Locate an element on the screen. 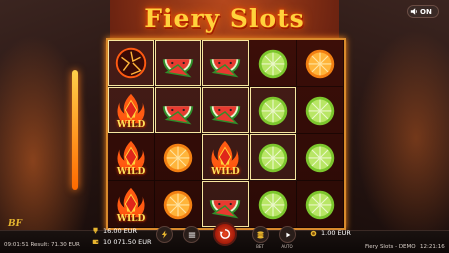 This screenshot has height=253, width=449. spin-button is located at coordinates (225, 234).